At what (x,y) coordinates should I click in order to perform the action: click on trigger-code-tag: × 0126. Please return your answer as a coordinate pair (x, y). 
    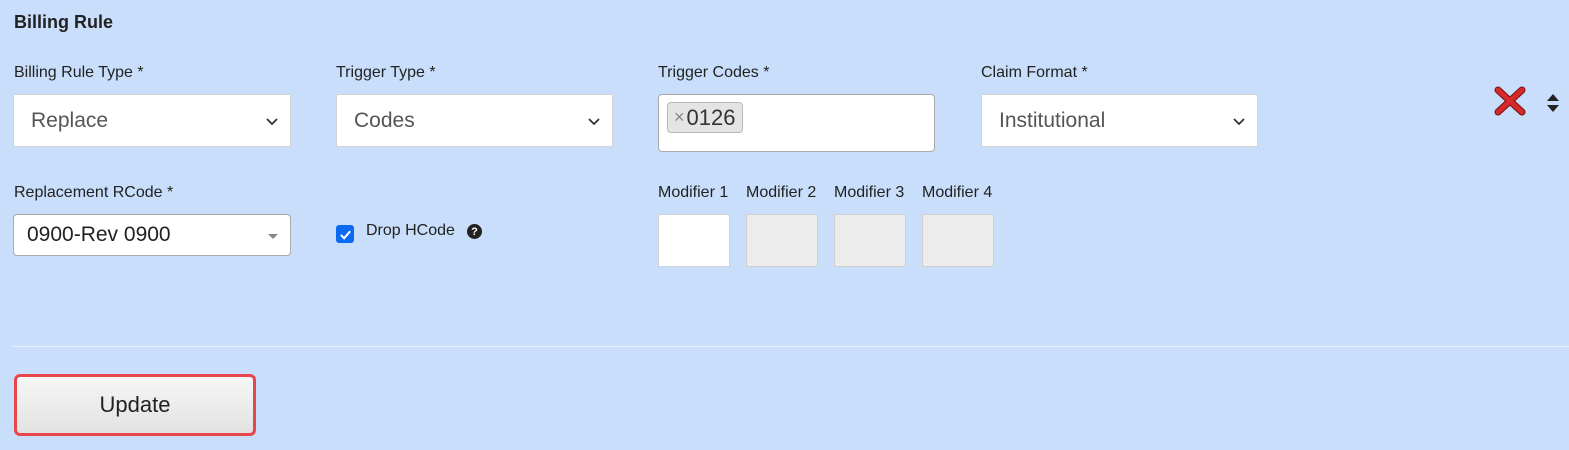
    Looking at the image, I should click on (705, 117).